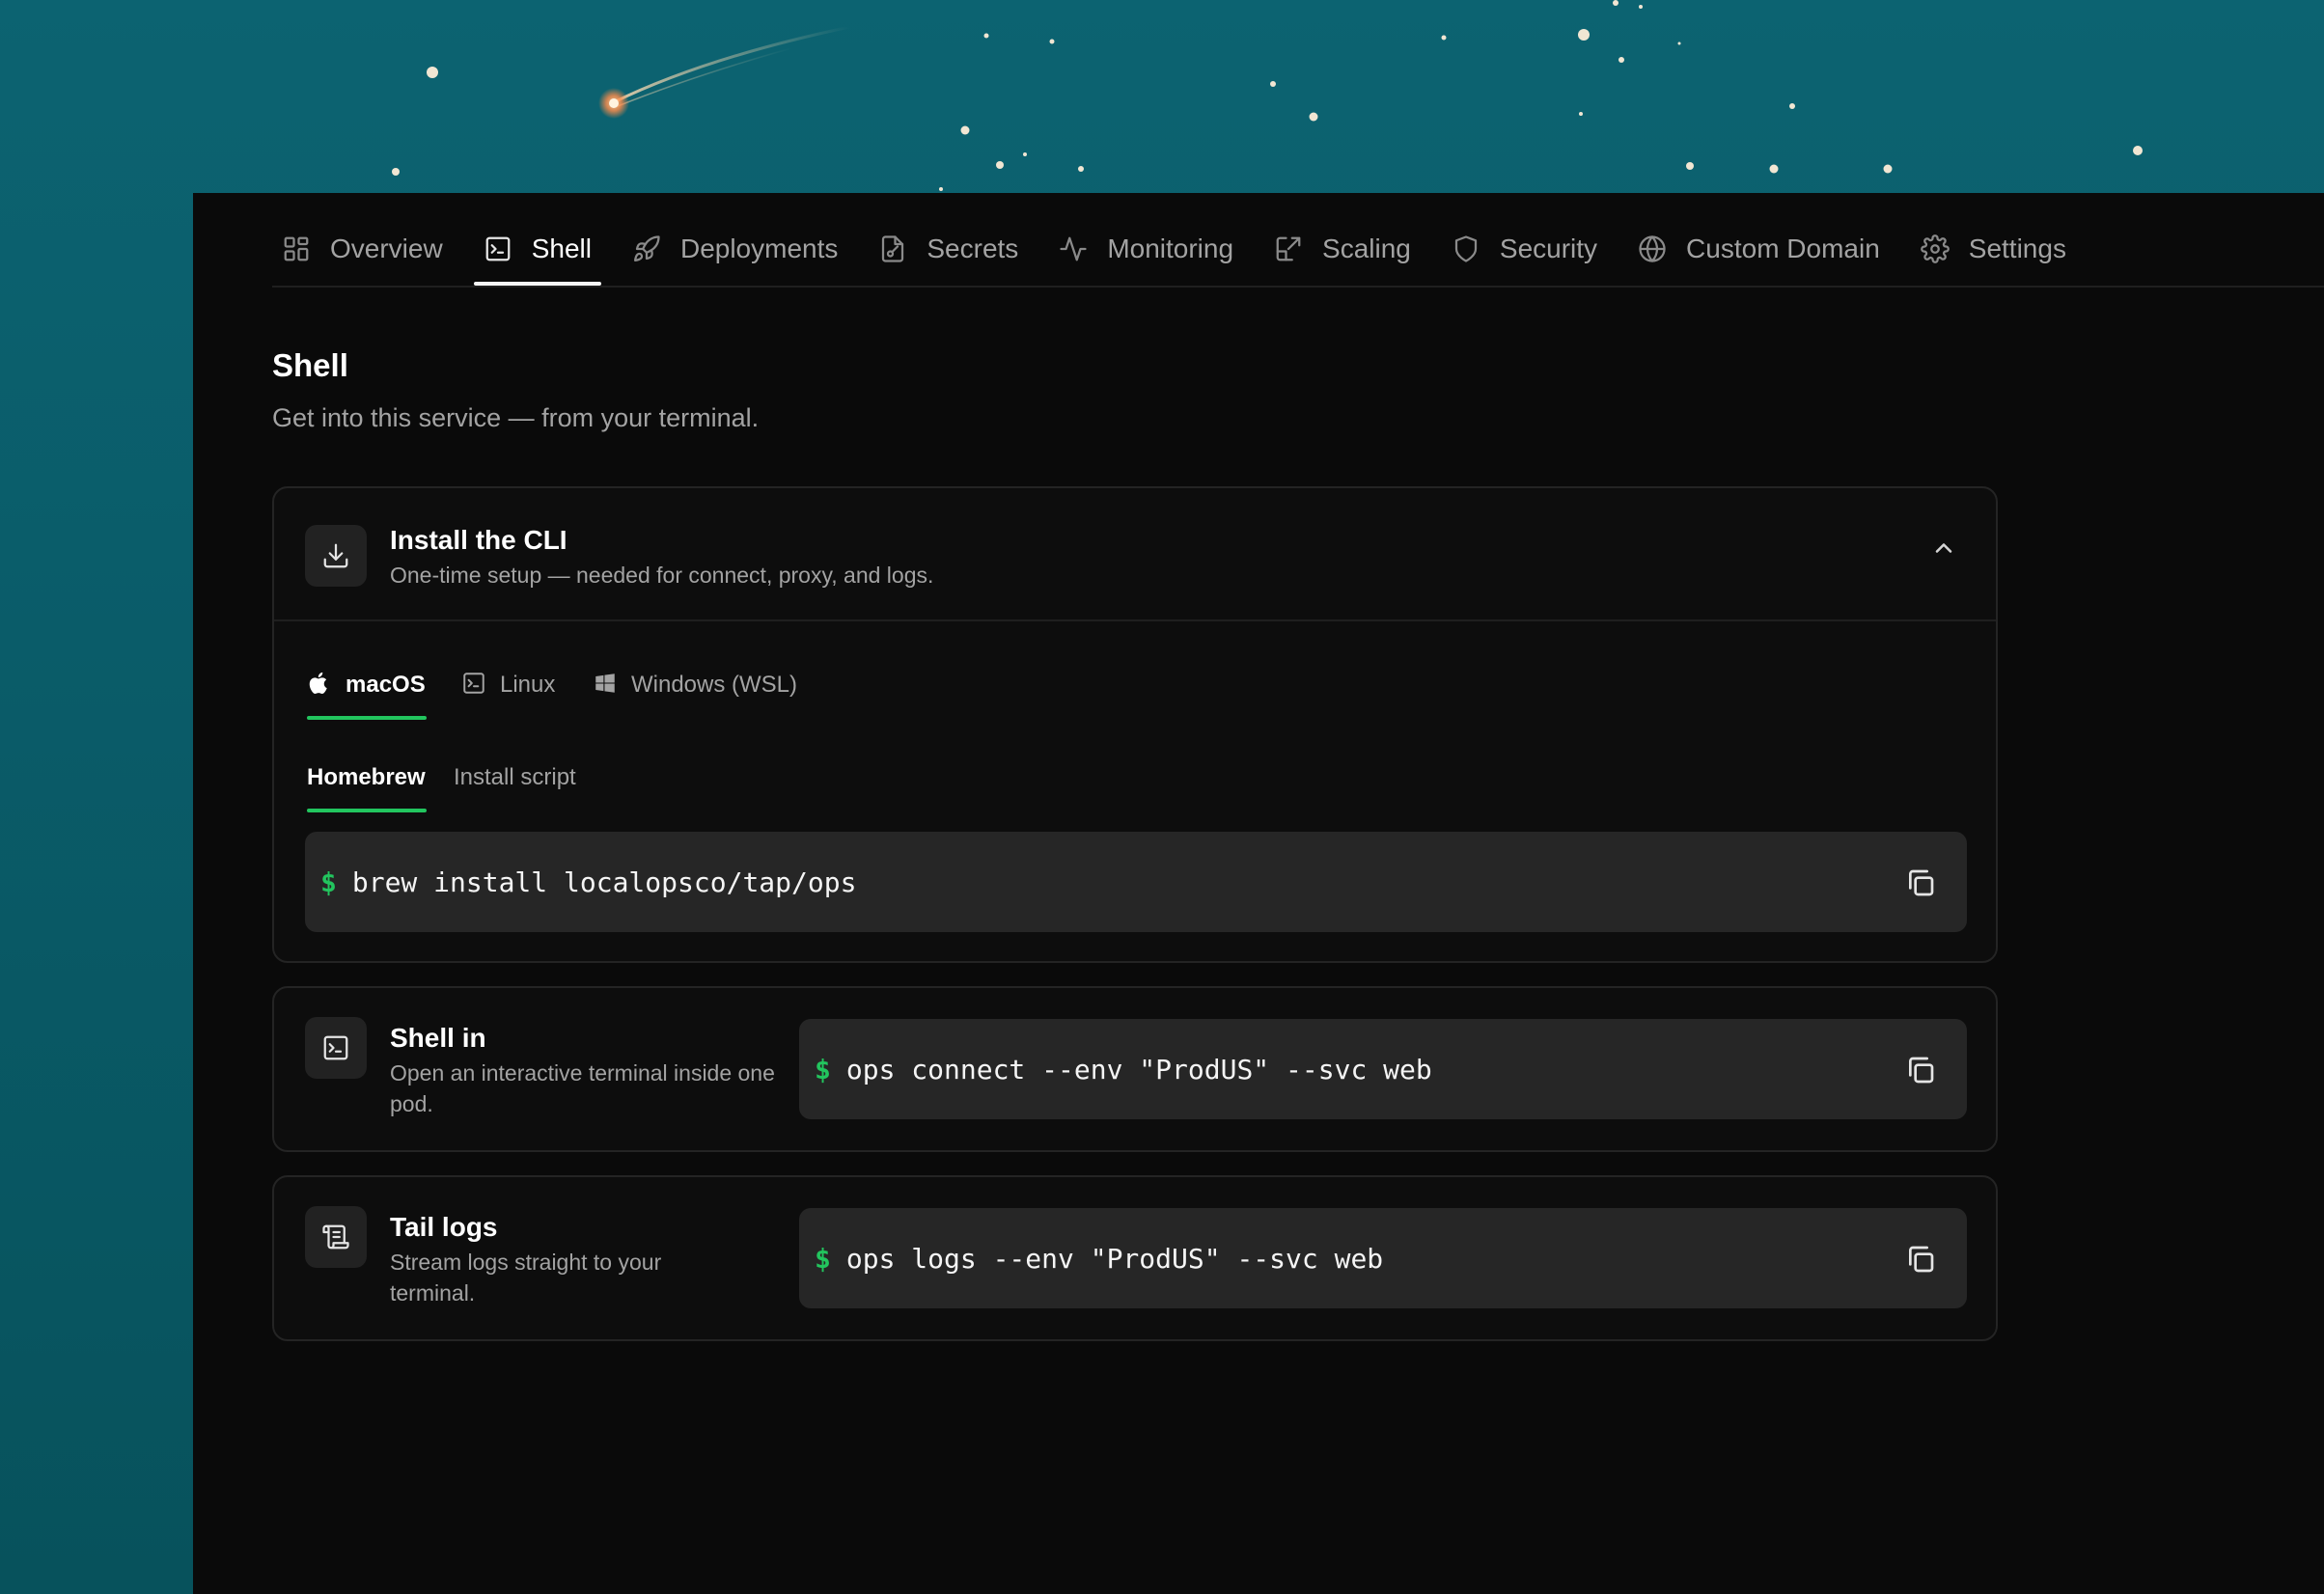  What do you see at coordinates (386, 248) in the screenshot?
I see `tab-label: Overview` at bounding box center [386, 248].